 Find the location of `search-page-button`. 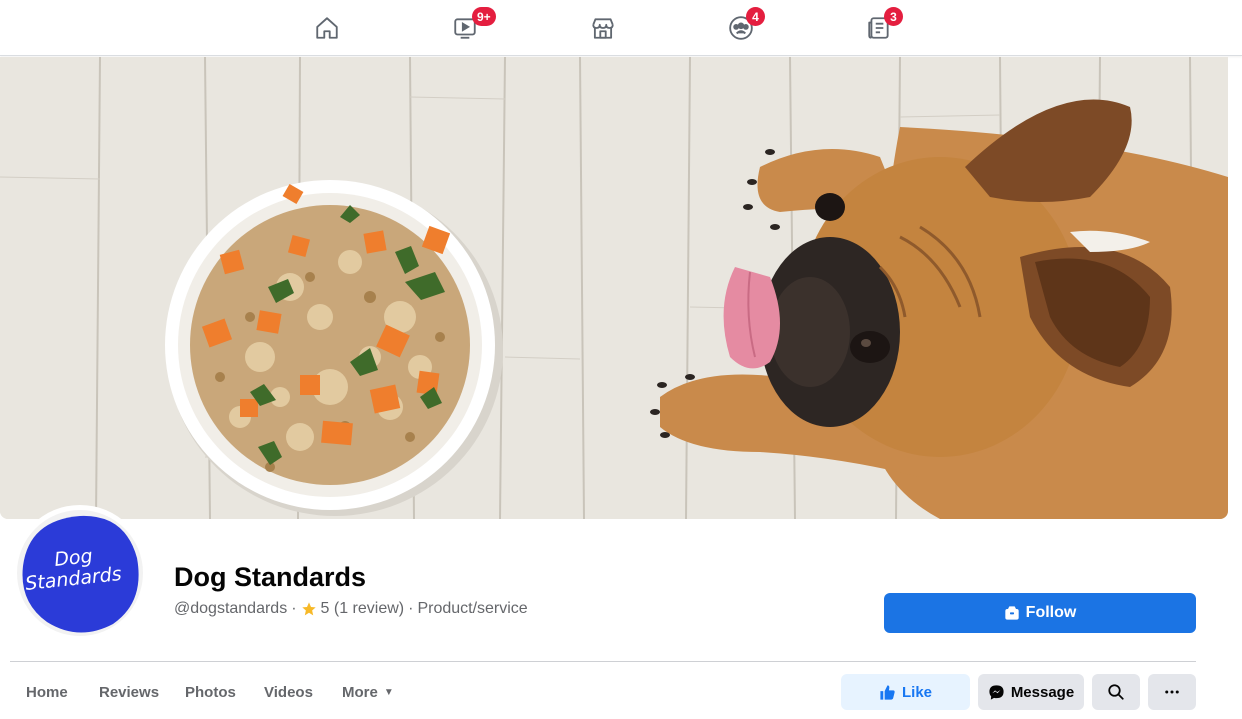

search-page-button is located at coordinates (1116, 692).